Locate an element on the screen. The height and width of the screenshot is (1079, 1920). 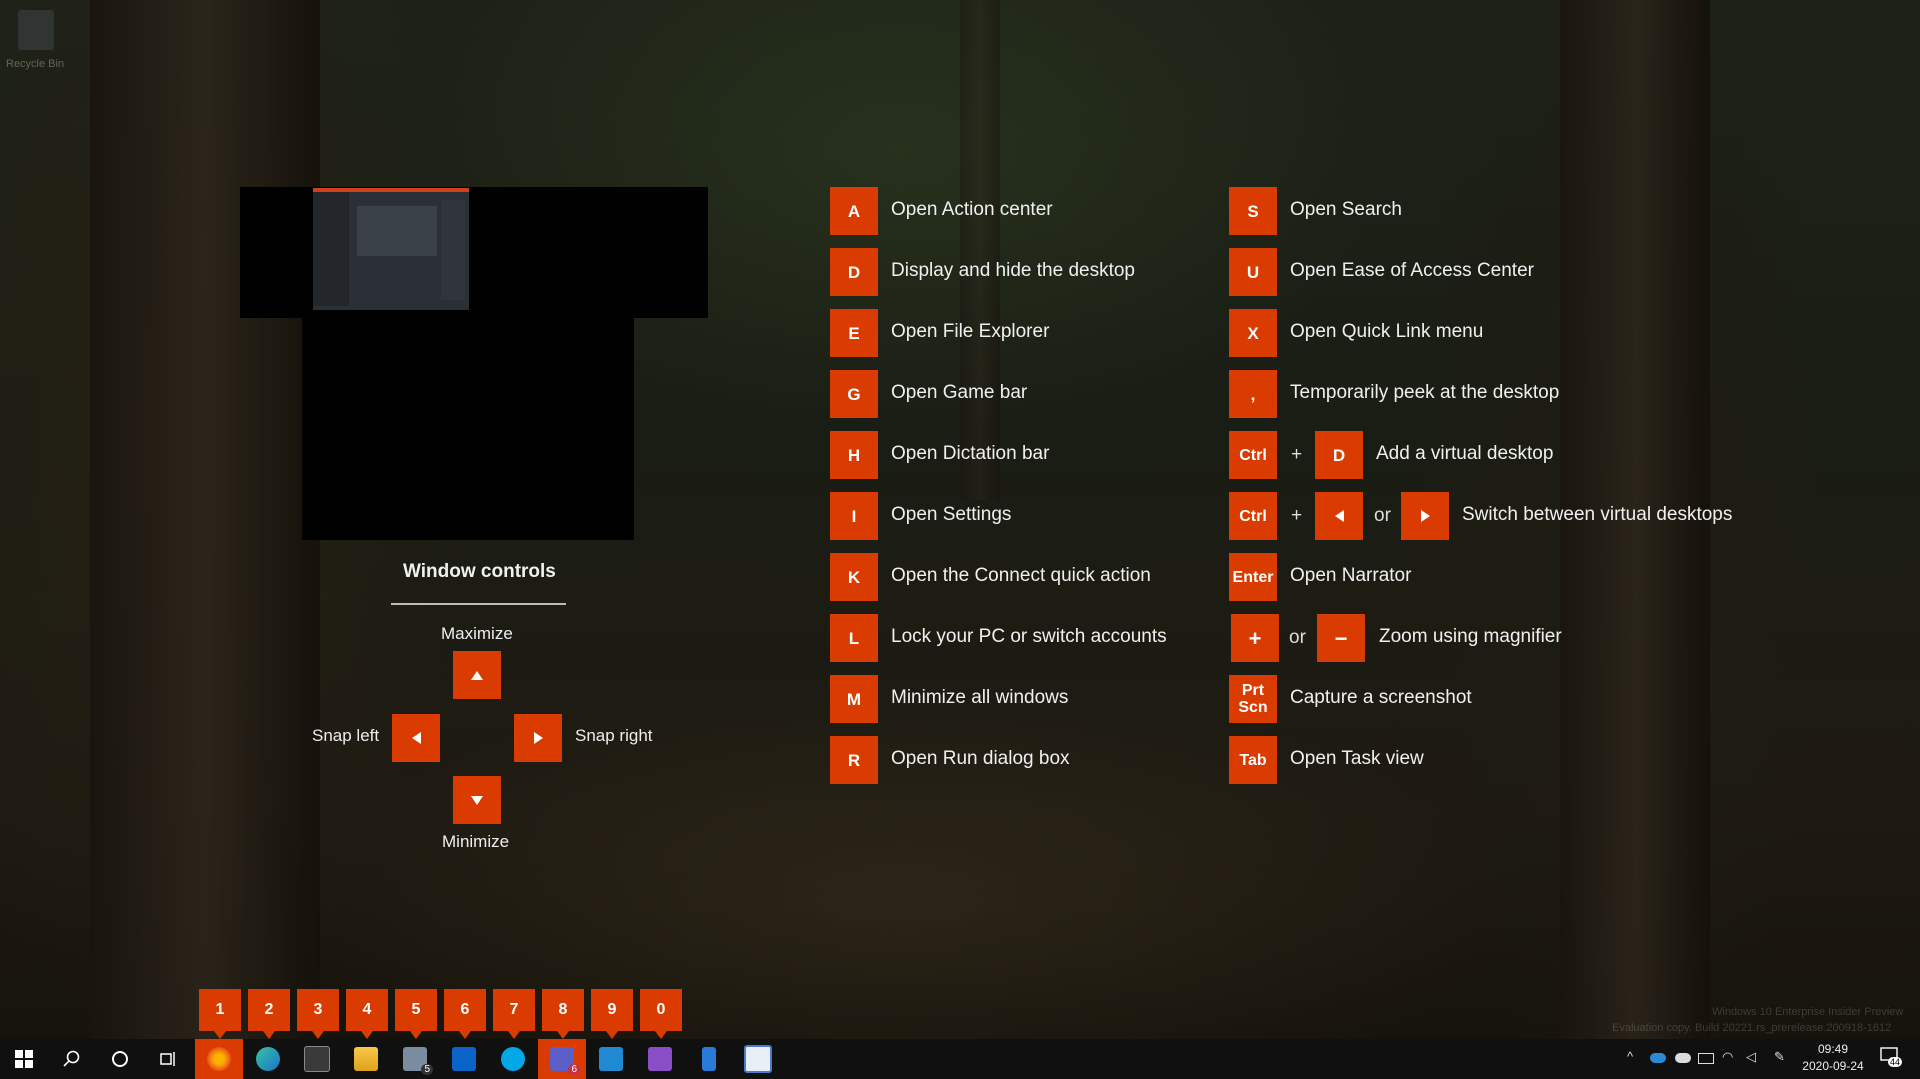
arrow-down-icon is located at coordinates (477, 800).